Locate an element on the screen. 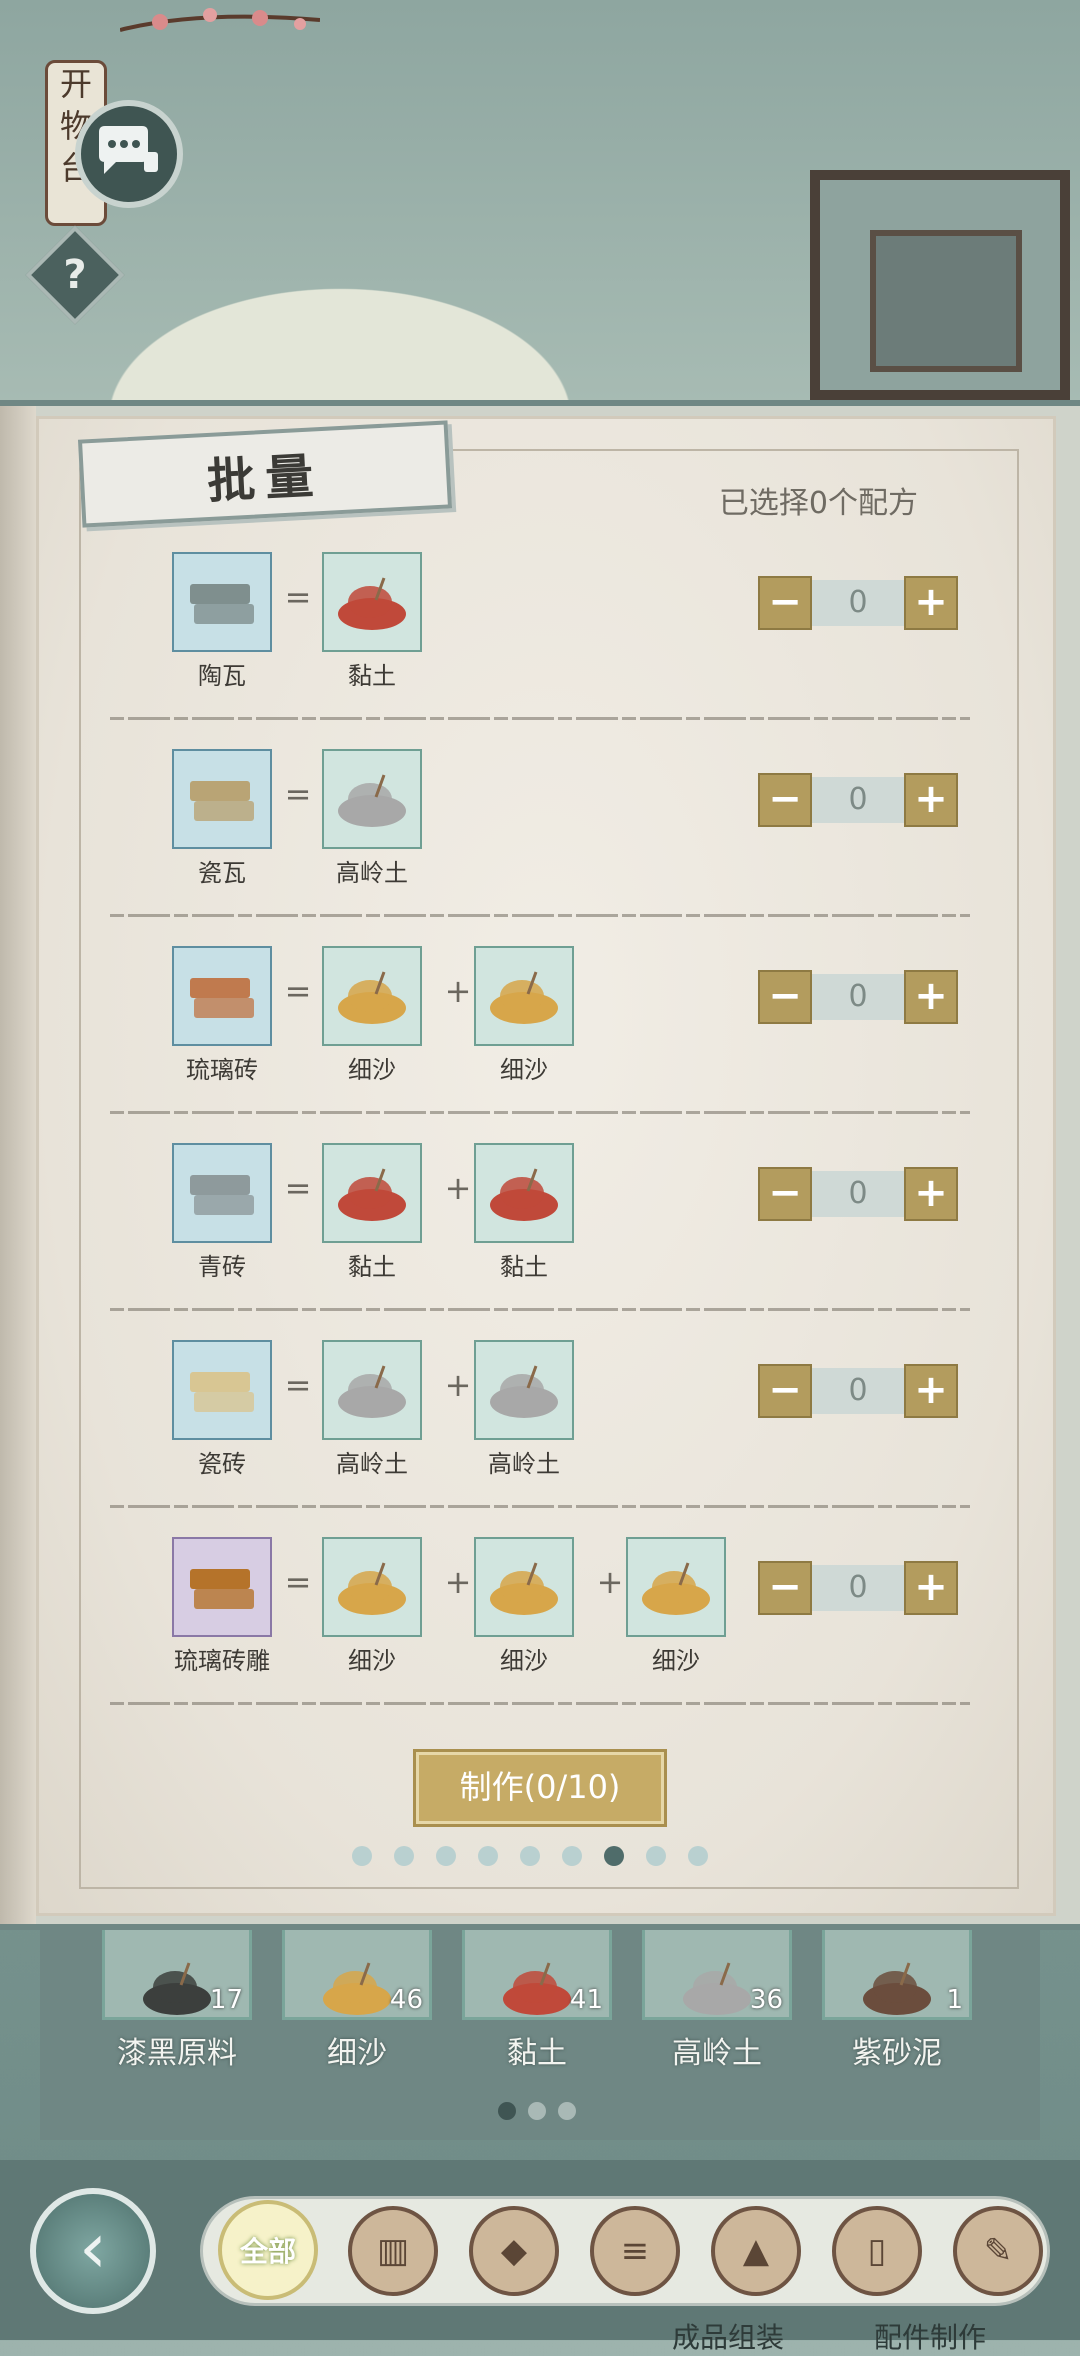 This screenshot has height=2356, width=1080. inventory-name: 黏土 is located at coordinates (537, 2053).